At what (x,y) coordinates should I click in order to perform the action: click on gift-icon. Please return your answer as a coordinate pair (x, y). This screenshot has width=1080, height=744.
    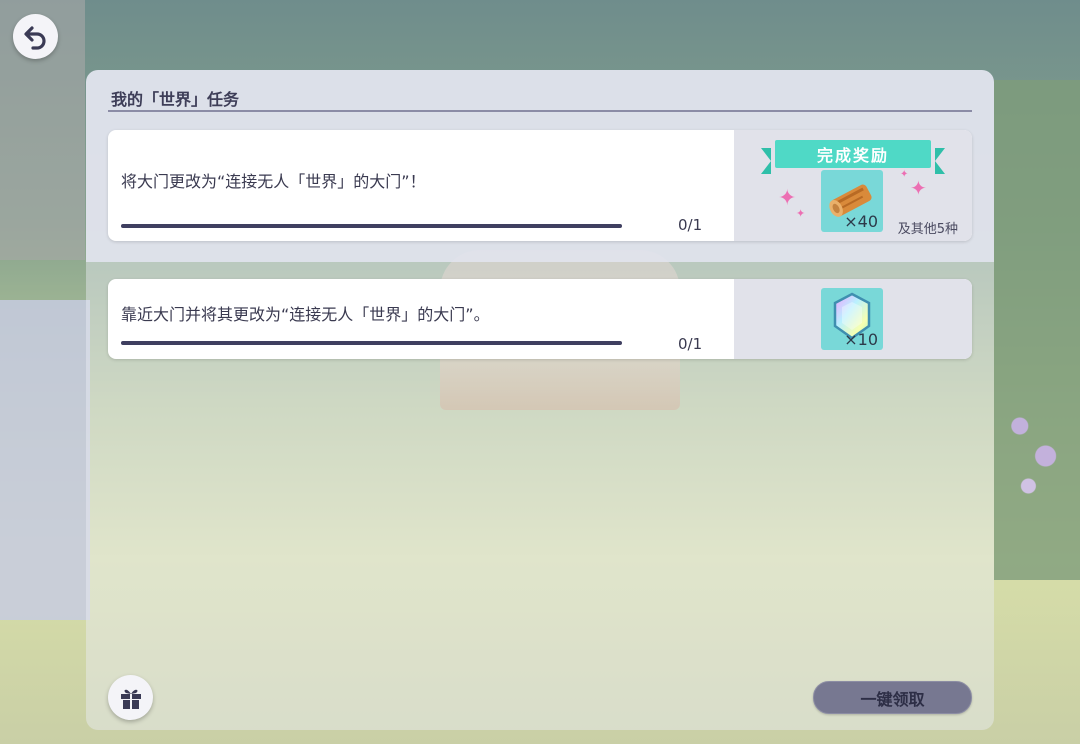
    Looking at the image, I should click on (130, 699).